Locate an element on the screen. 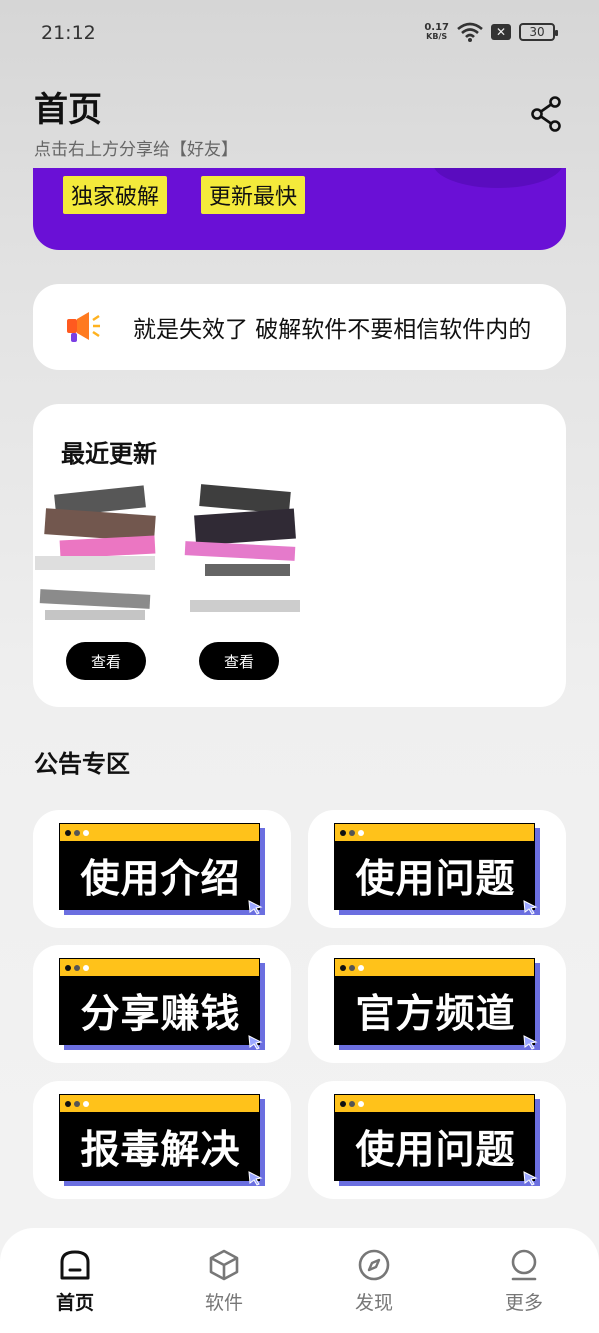  page-subtitle: 点击右上方分享给【好友】 is located at coordinates (136, 150).